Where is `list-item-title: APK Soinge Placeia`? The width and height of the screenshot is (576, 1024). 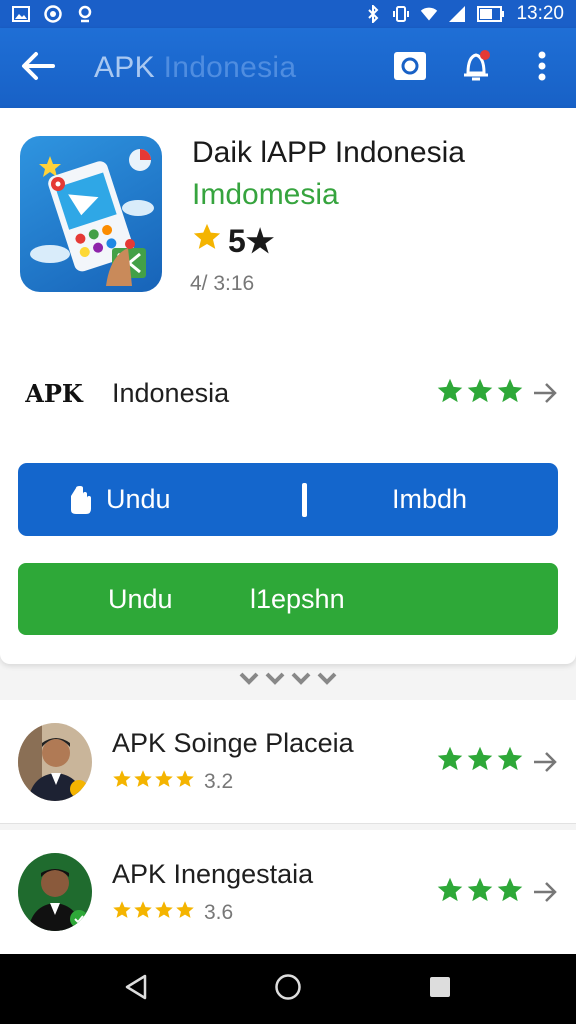 list-item-title: APK Soinge Placeia is located at coordinates (233, 743).